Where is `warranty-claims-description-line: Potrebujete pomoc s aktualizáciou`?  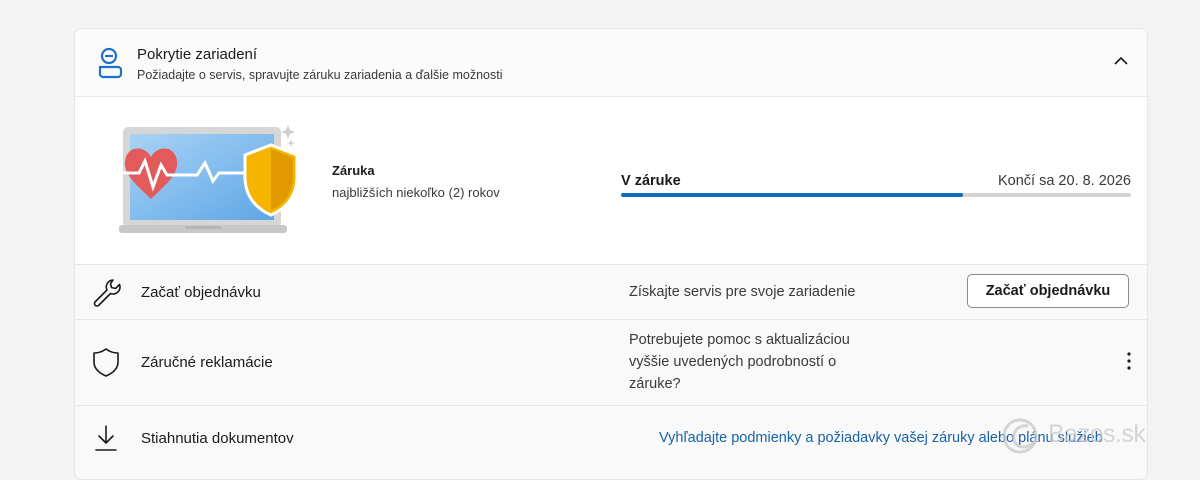 warranty-claims-description-line: Potrebujete pomoc s aktualizáciou is located at coordinates (739, 340).